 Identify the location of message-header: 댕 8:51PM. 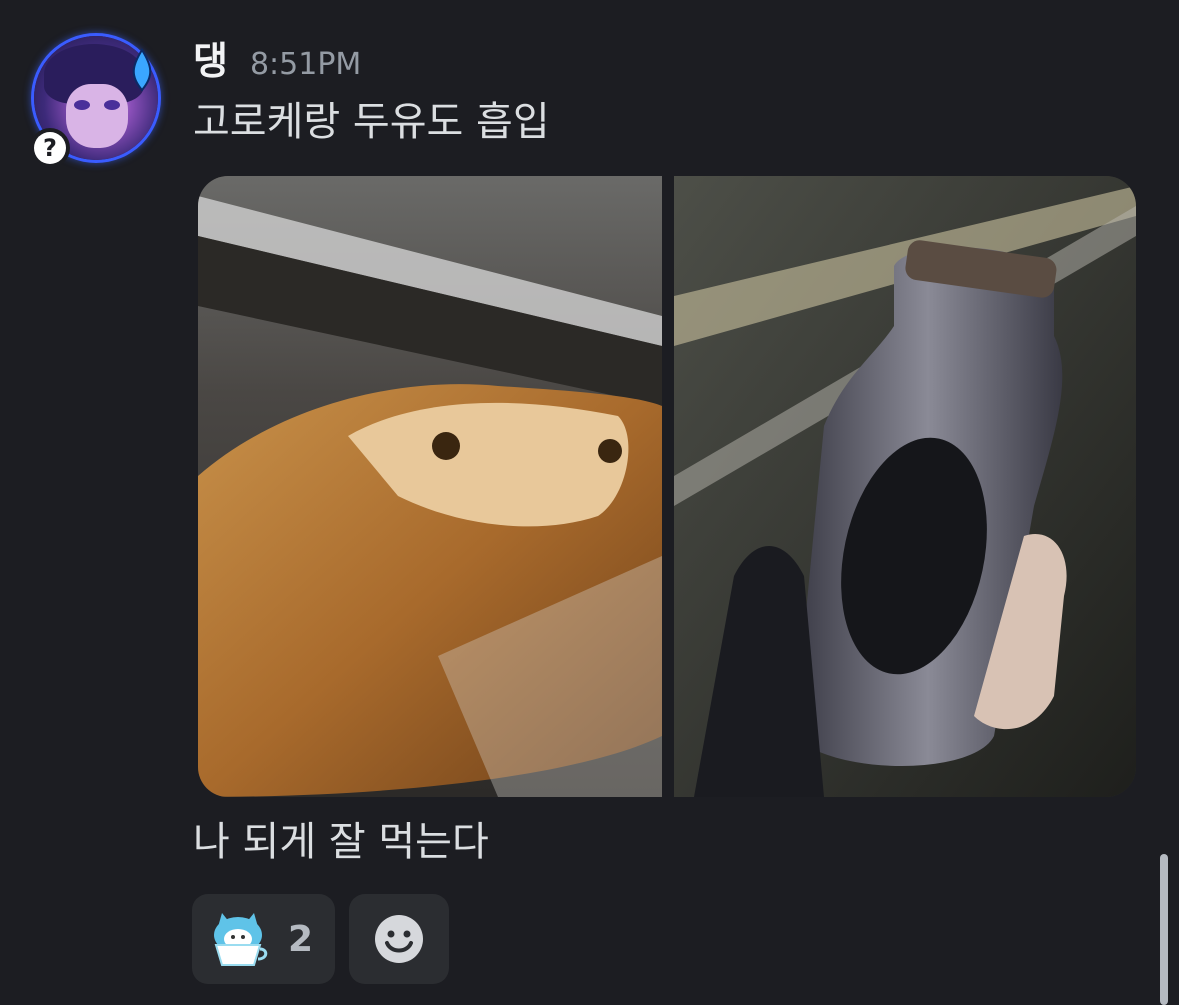
(277, 60).